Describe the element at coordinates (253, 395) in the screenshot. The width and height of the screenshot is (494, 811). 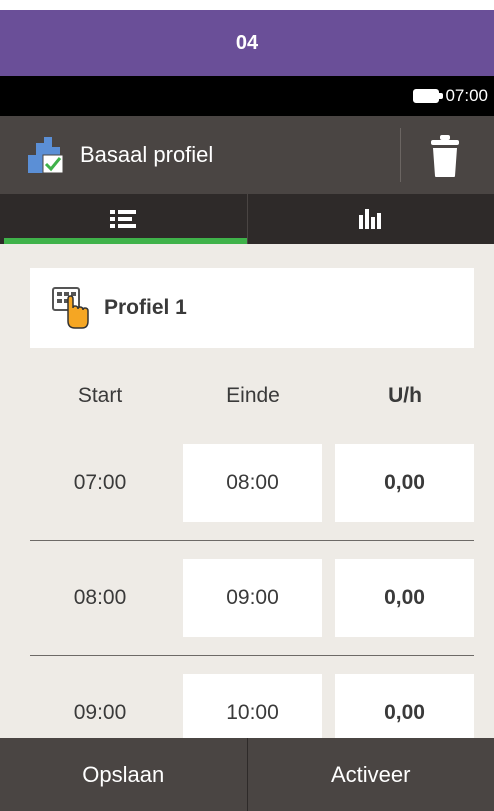
I see `column-header-end: Einde` at that location.